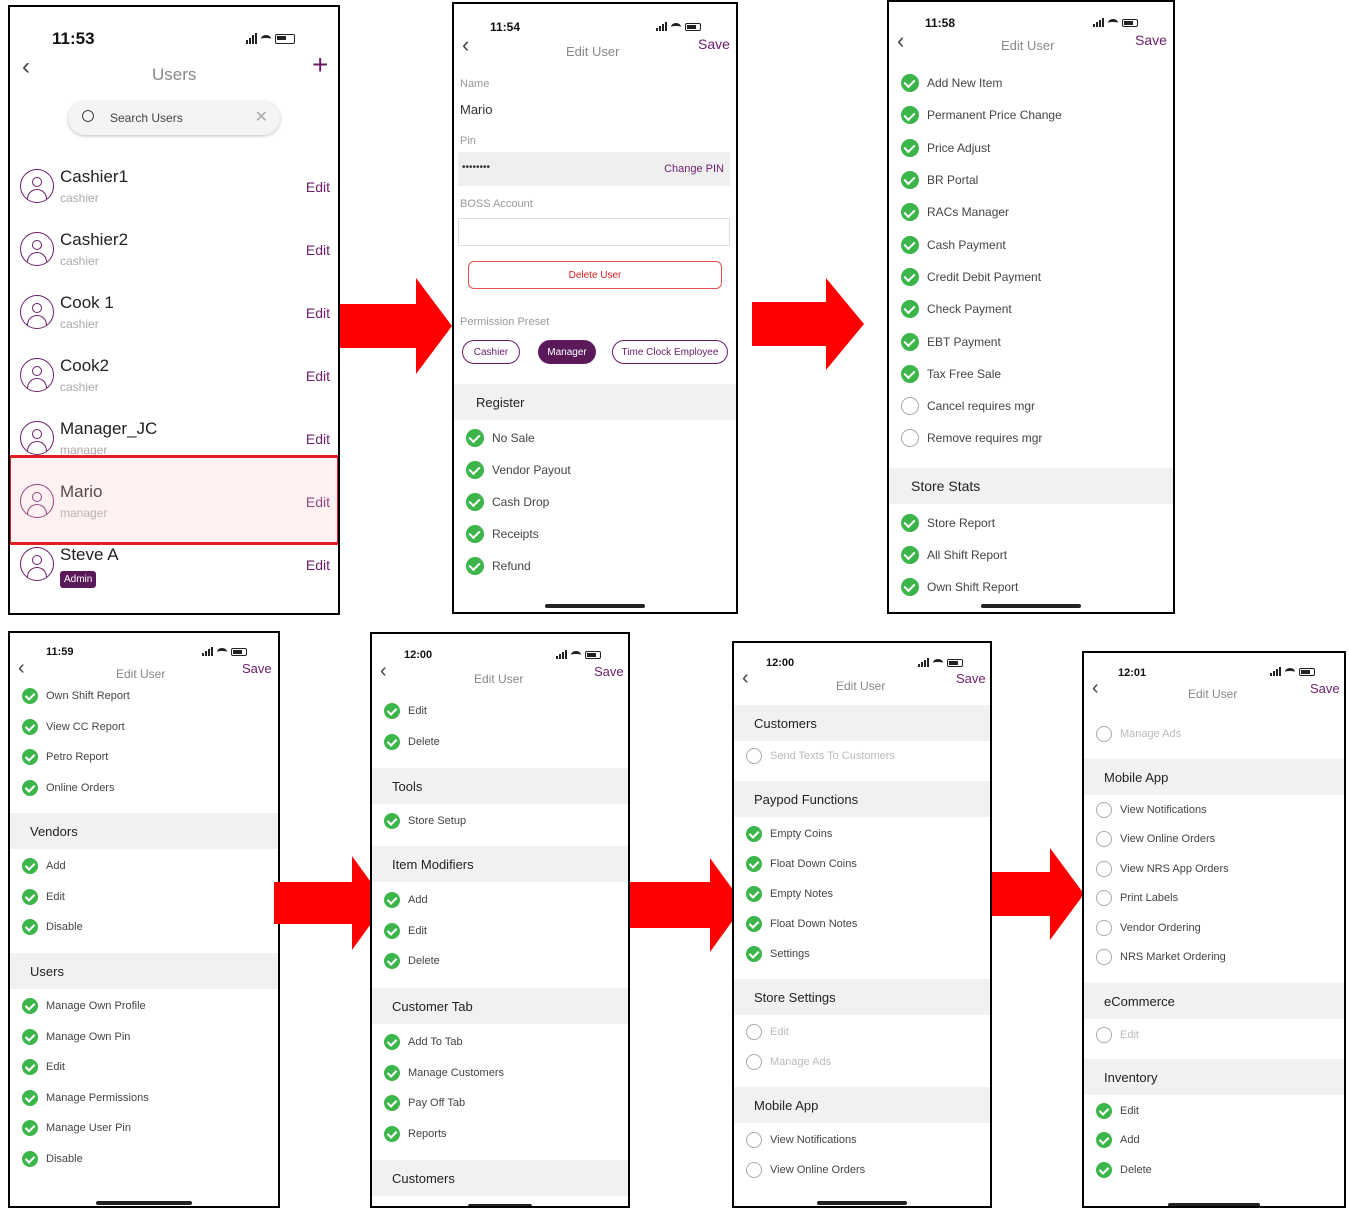  Describe the element at coordinates (174, 314) in the screenshot. I see `user-row: Cook 1 cashier Edit` at that location.